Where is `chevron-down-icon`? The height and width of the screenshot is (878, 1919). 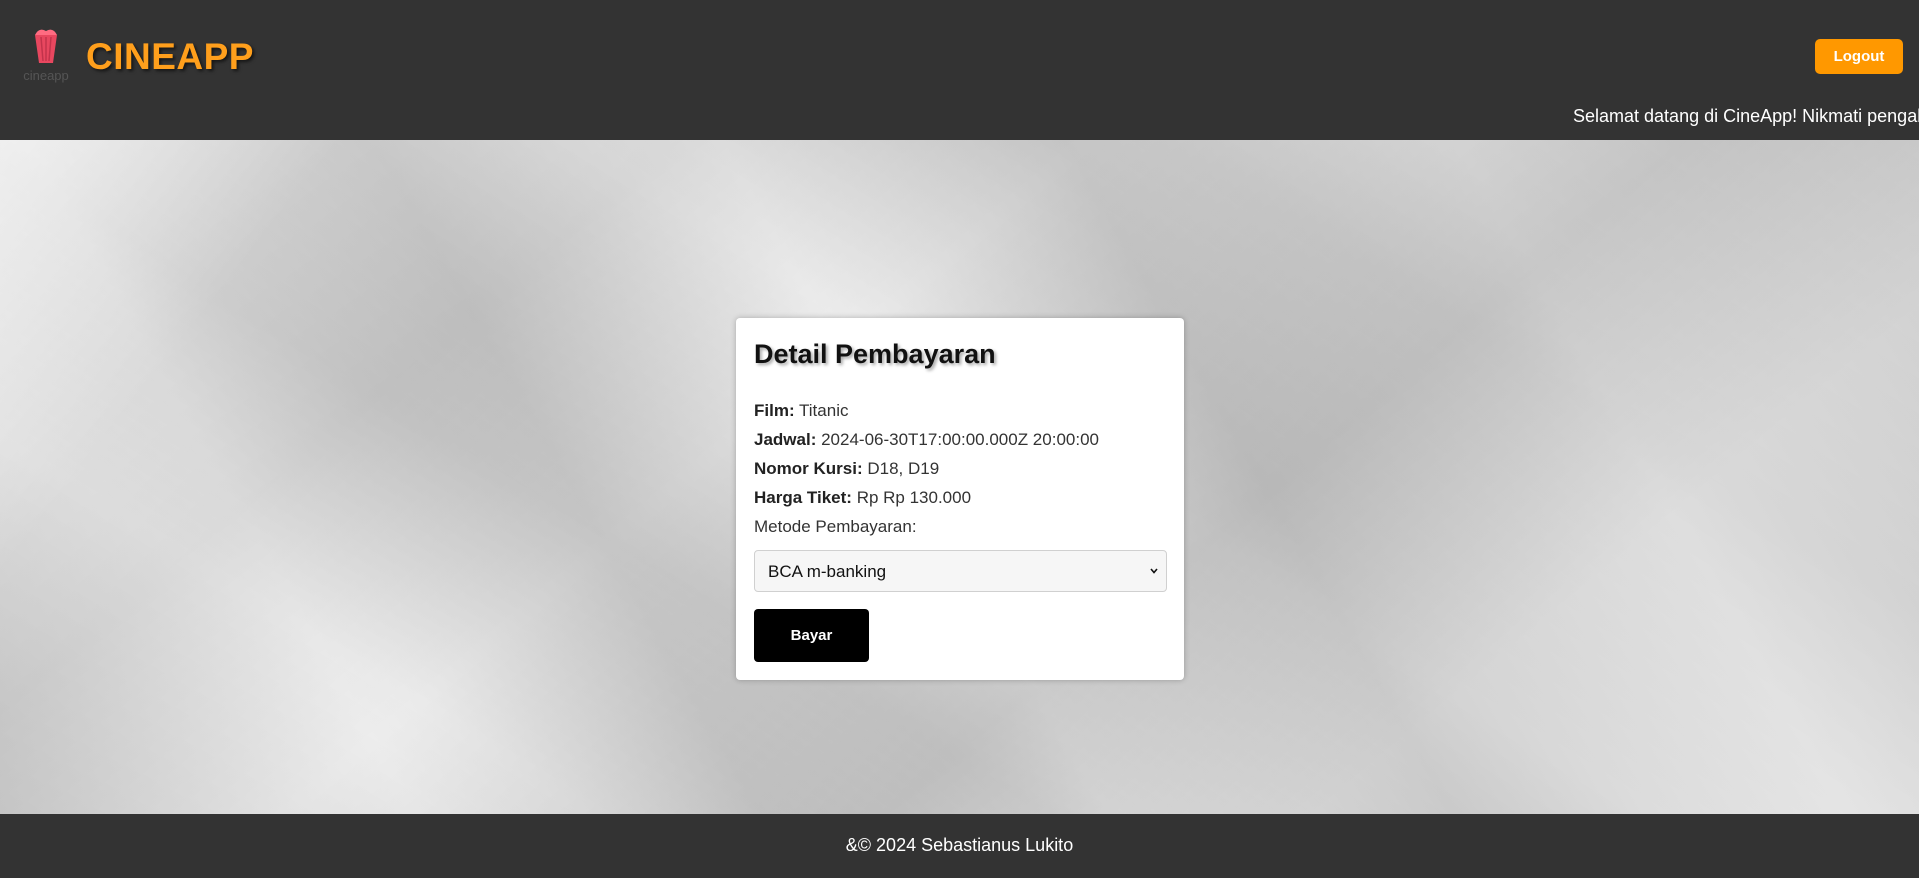
chevron-down-icon is located at coordinates (1154, 571).